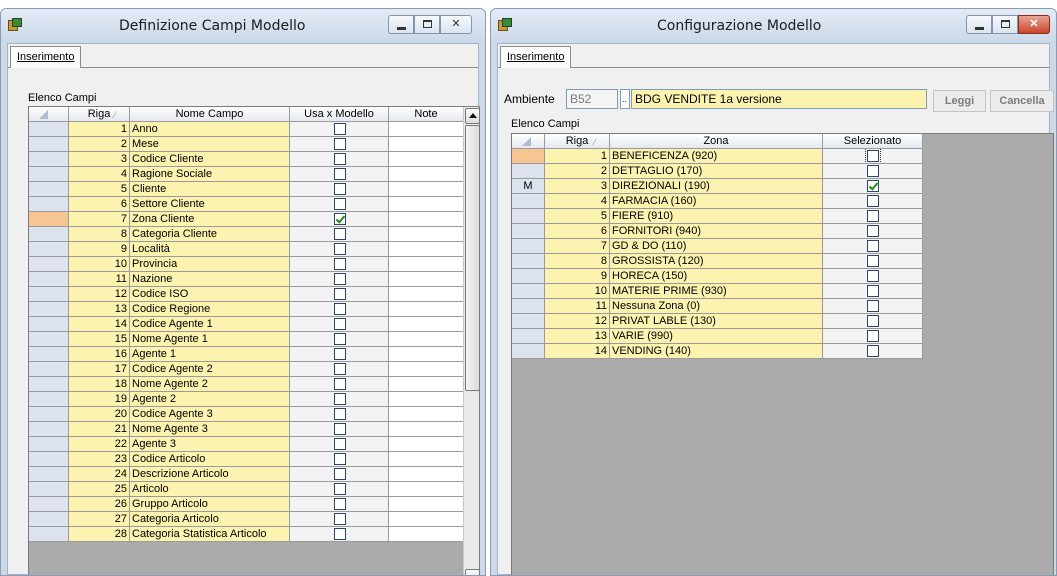  Describe the element at coordinates (401, 24) in the screenshot. I see `minimize-button` at that location.